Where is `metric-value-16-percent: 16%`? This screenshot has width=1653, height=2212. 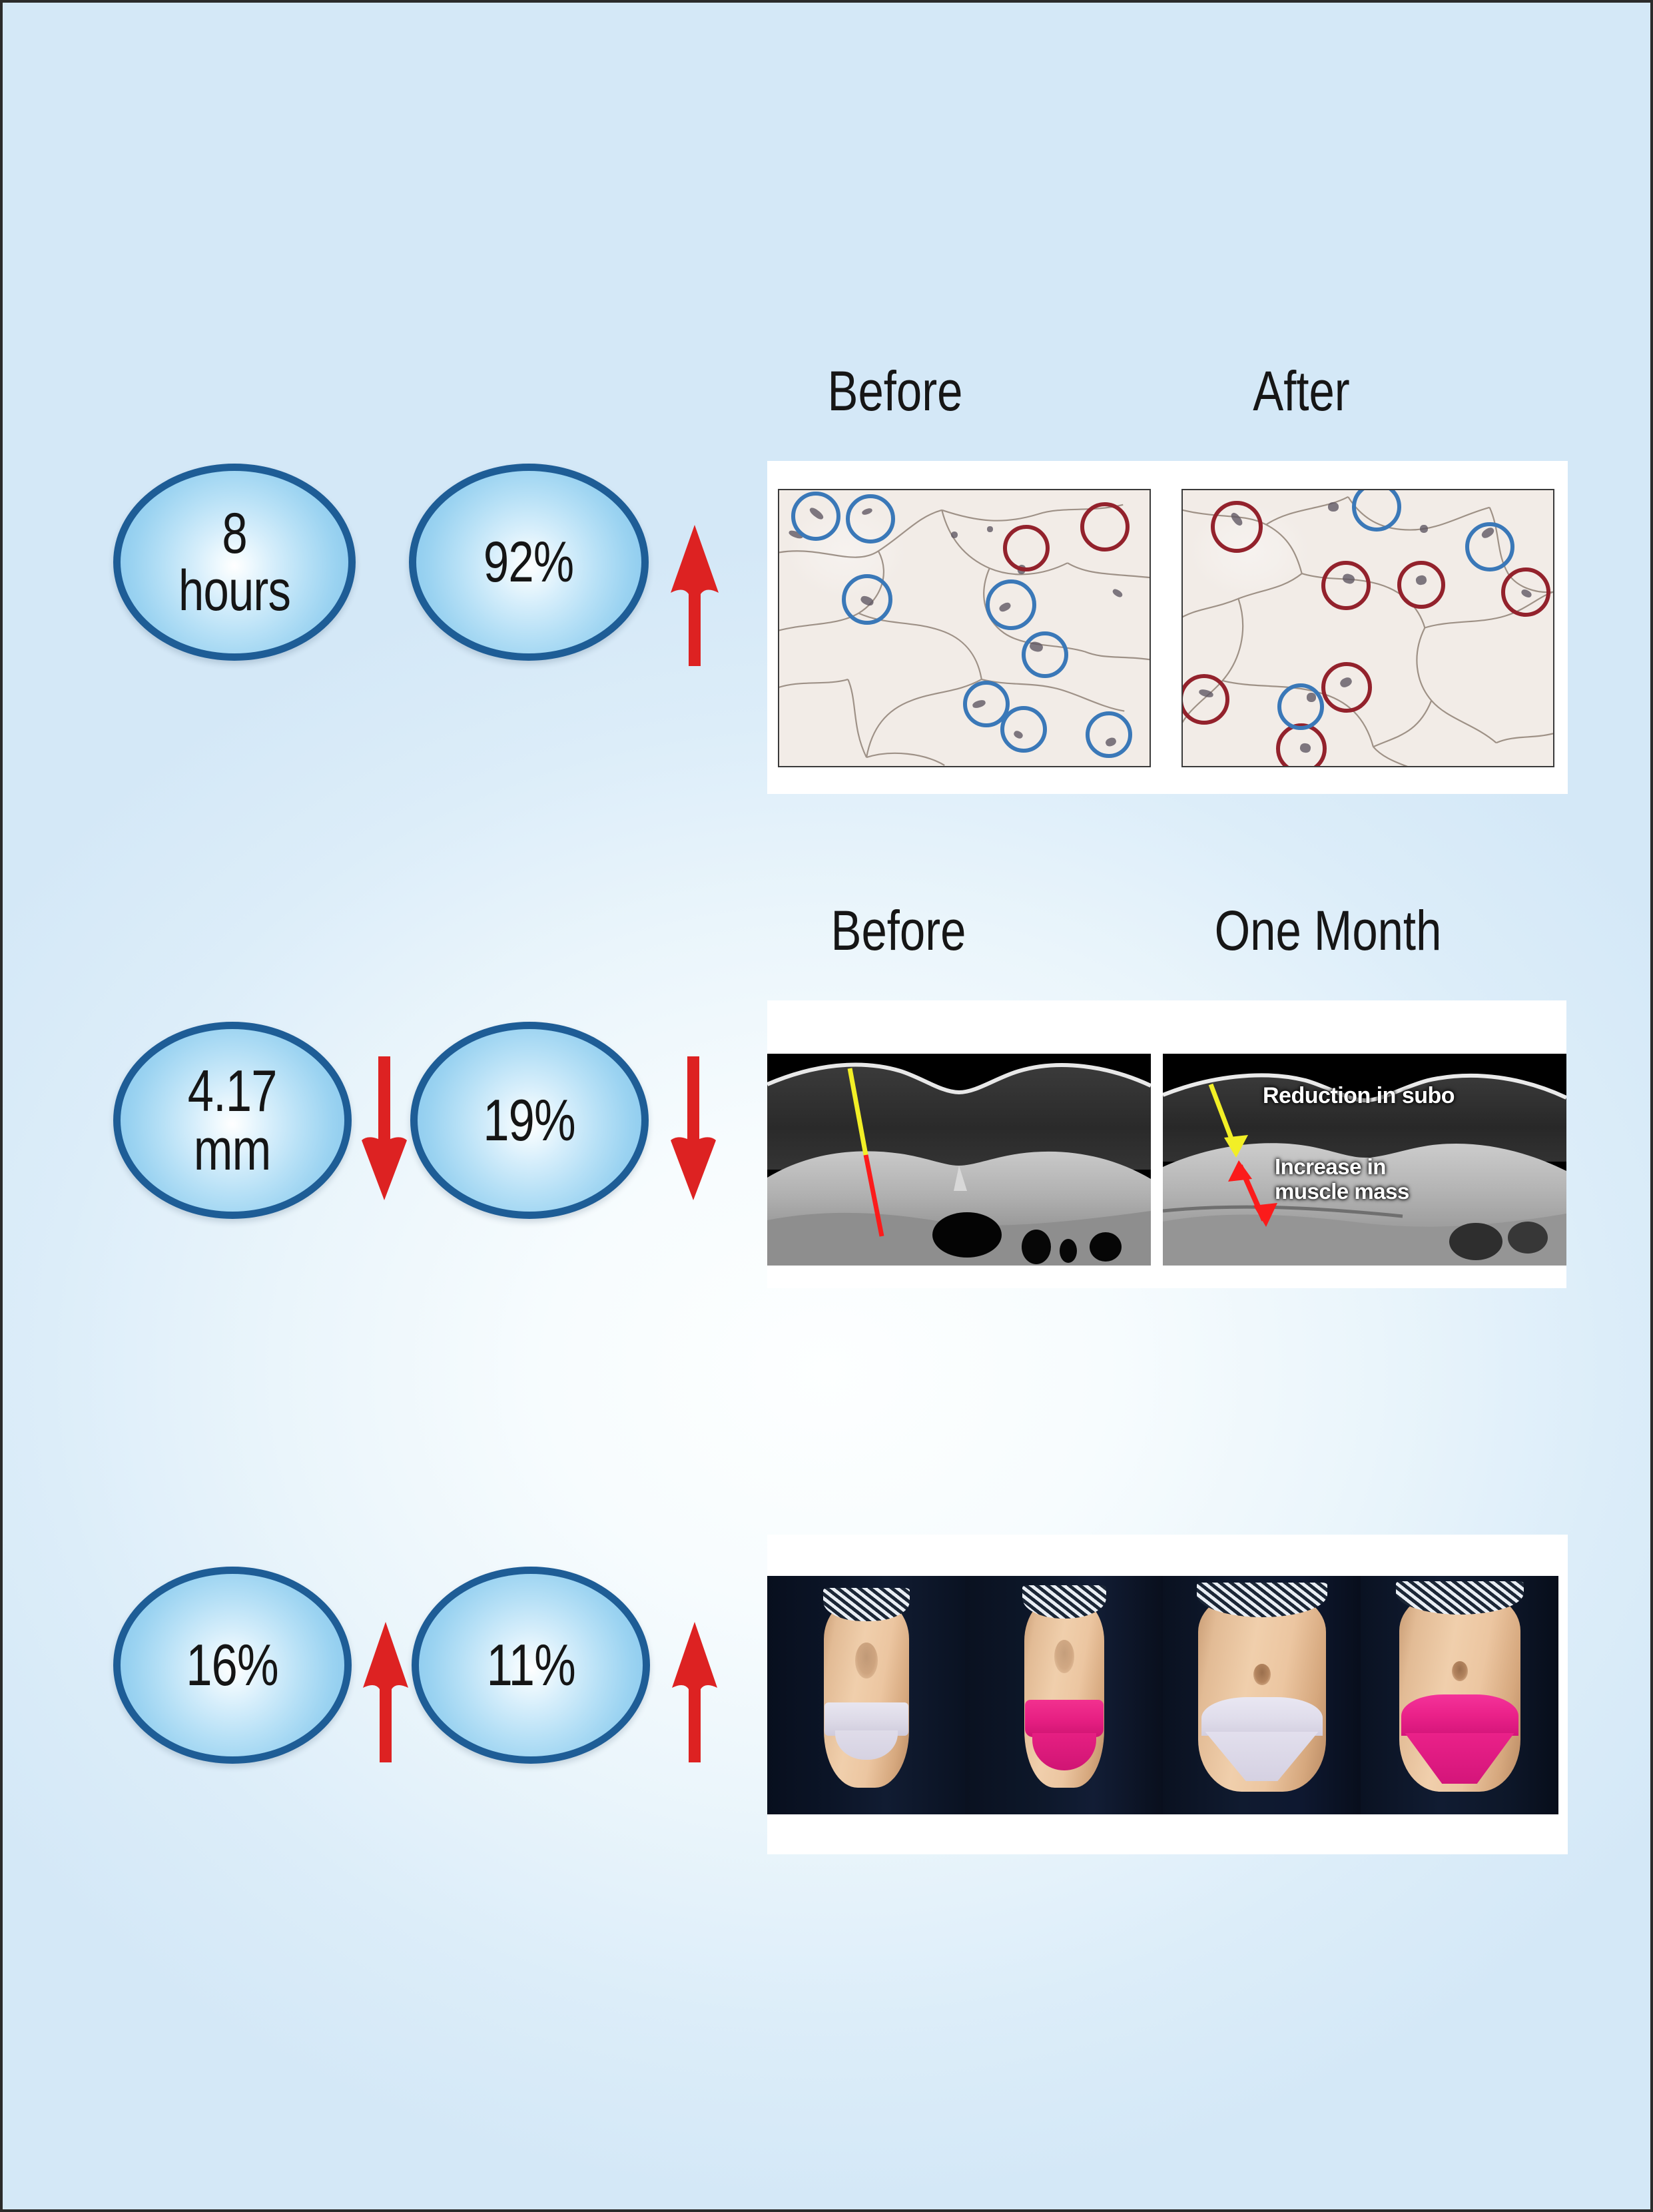 metric-value-16-percent: 16% is located at coordinates (232, 1665).